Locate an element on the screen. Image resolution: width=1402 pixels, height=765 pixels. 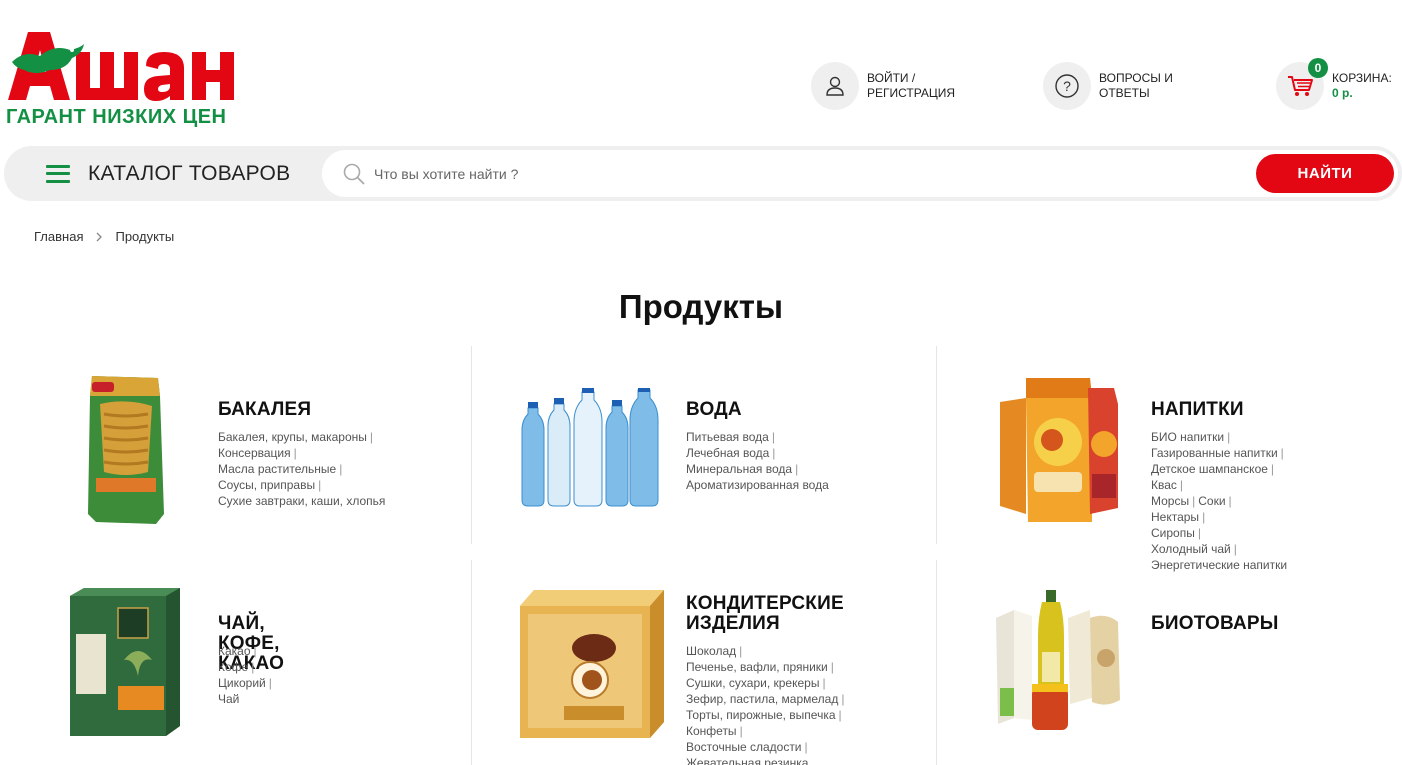
category-links-row: Газированные напитки | is located at coordinates (1219, 453).